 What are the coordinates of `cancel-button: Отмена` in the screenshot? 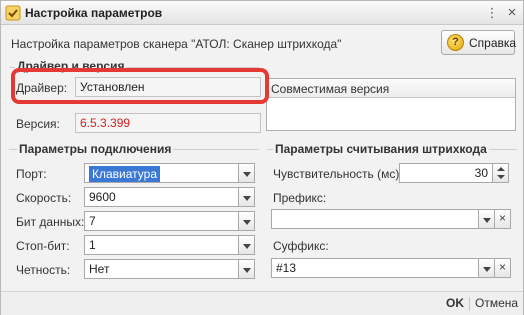 It's located at (496, 303).